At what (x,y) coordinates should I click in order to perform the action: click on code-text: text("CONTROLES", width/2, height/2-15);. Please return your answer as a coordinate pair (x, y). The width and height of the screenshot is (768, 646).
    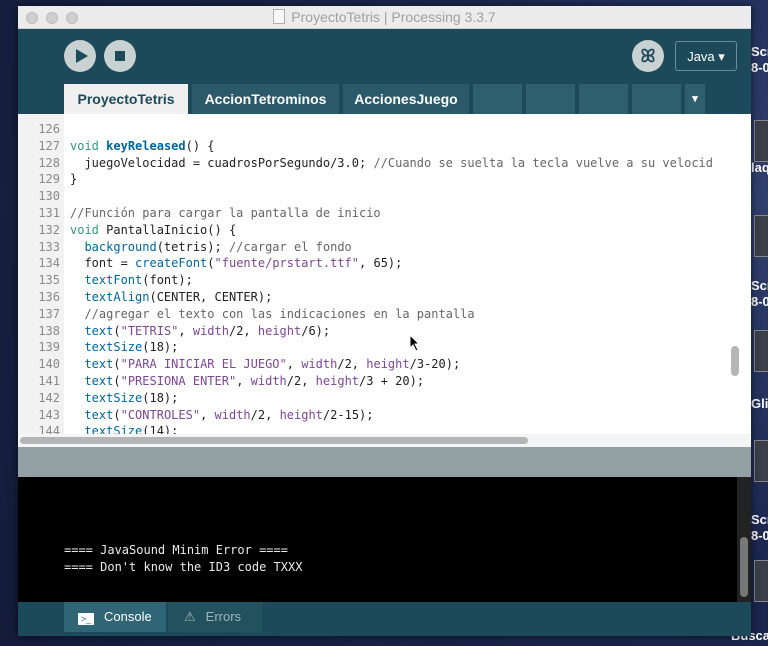
    Looking at the image, I should click on (229, 414).